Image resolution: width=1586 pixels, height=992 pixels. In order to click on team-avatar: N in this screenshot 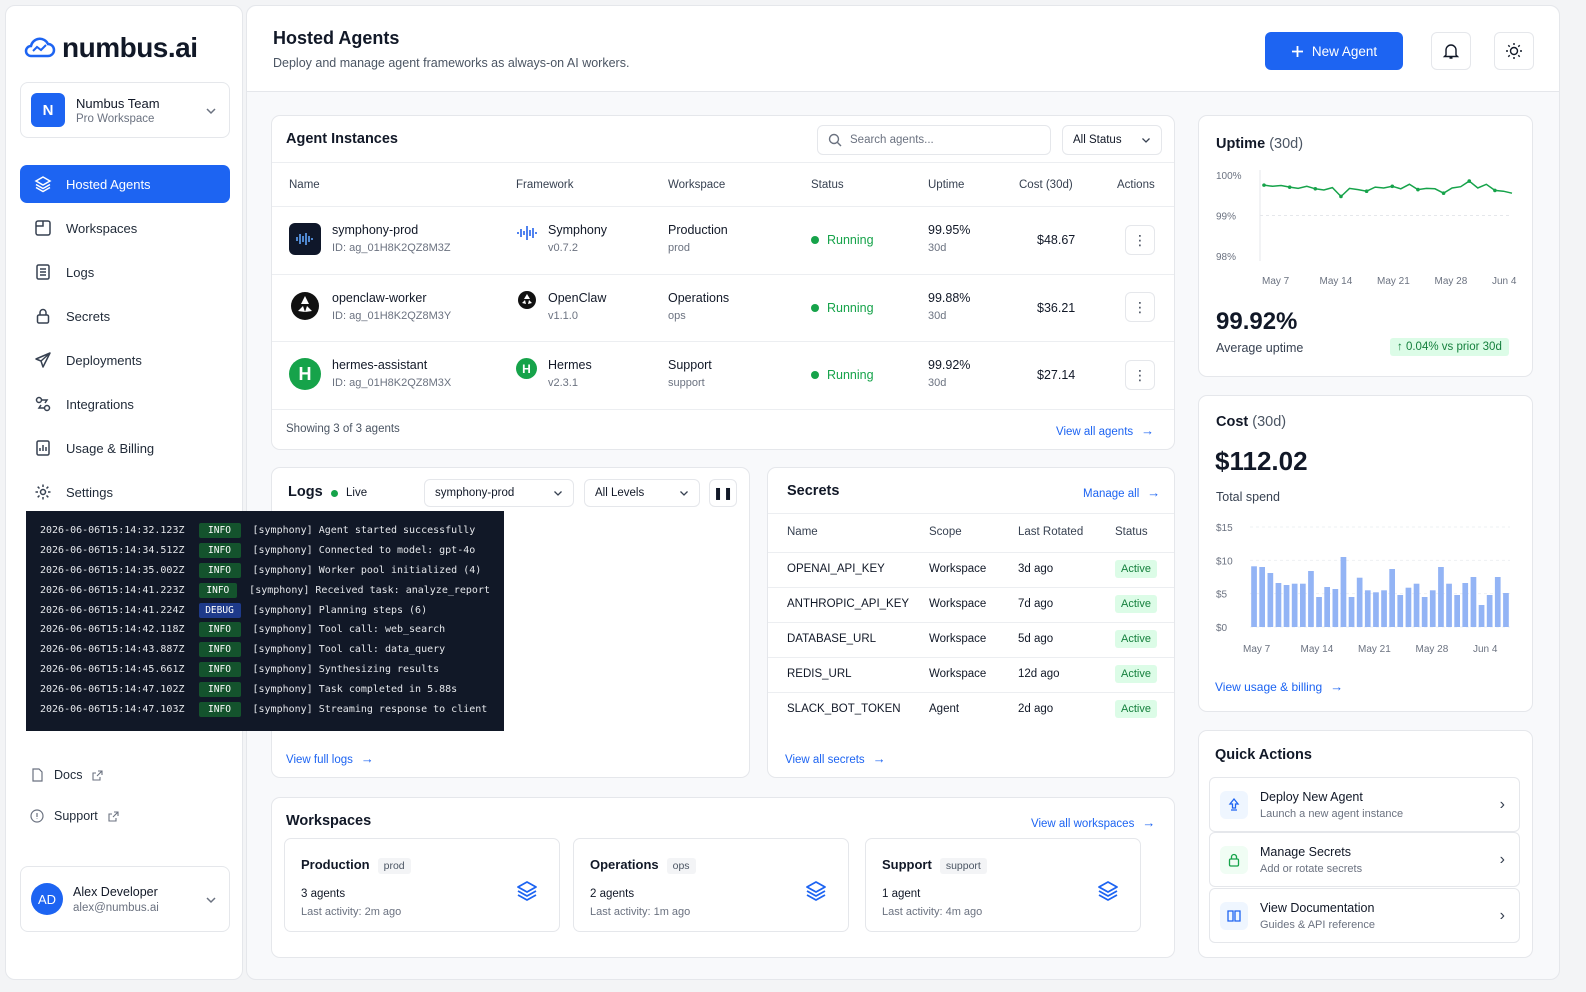, I will do `click(48, 110)`.